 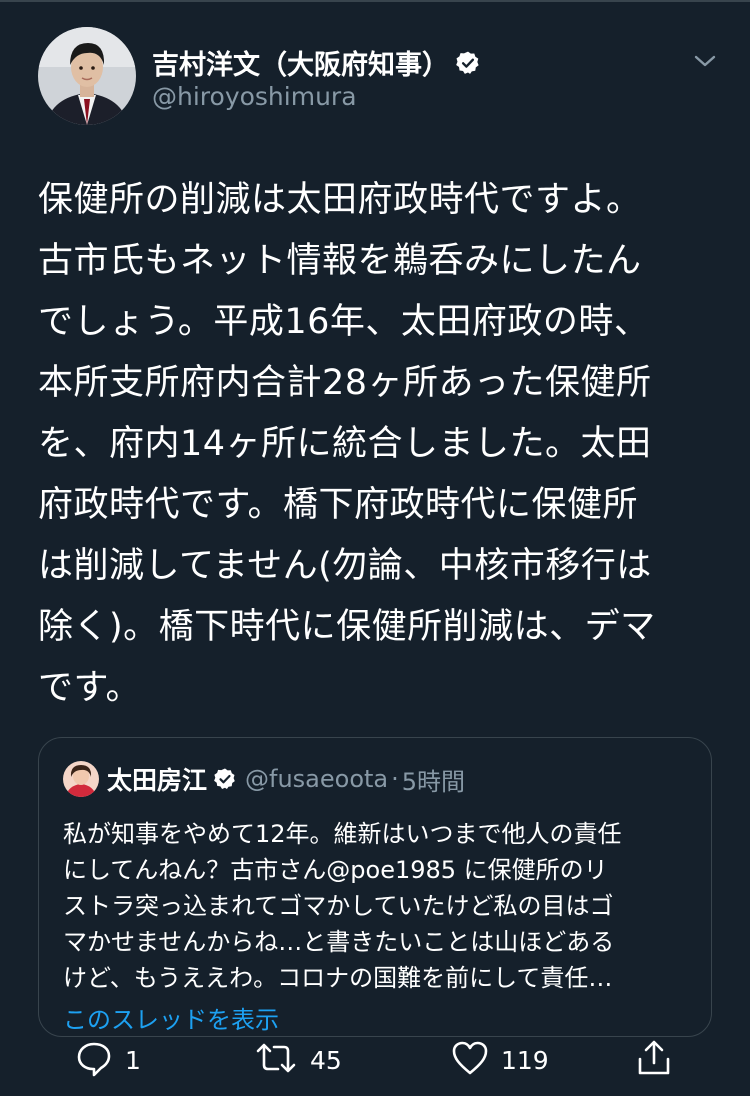 I want to click on reply-button: 1, so click(x=108, y=1060).